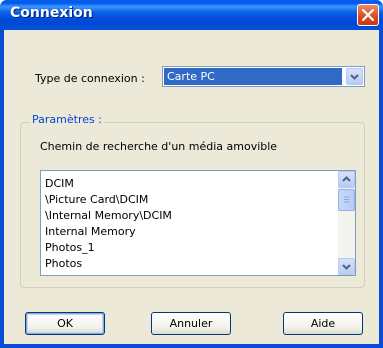 This screenshot has width=383, height=348. Describe the element at coordinates (323, 323) in the screenshot. I see `help-button: Aide` at that location.